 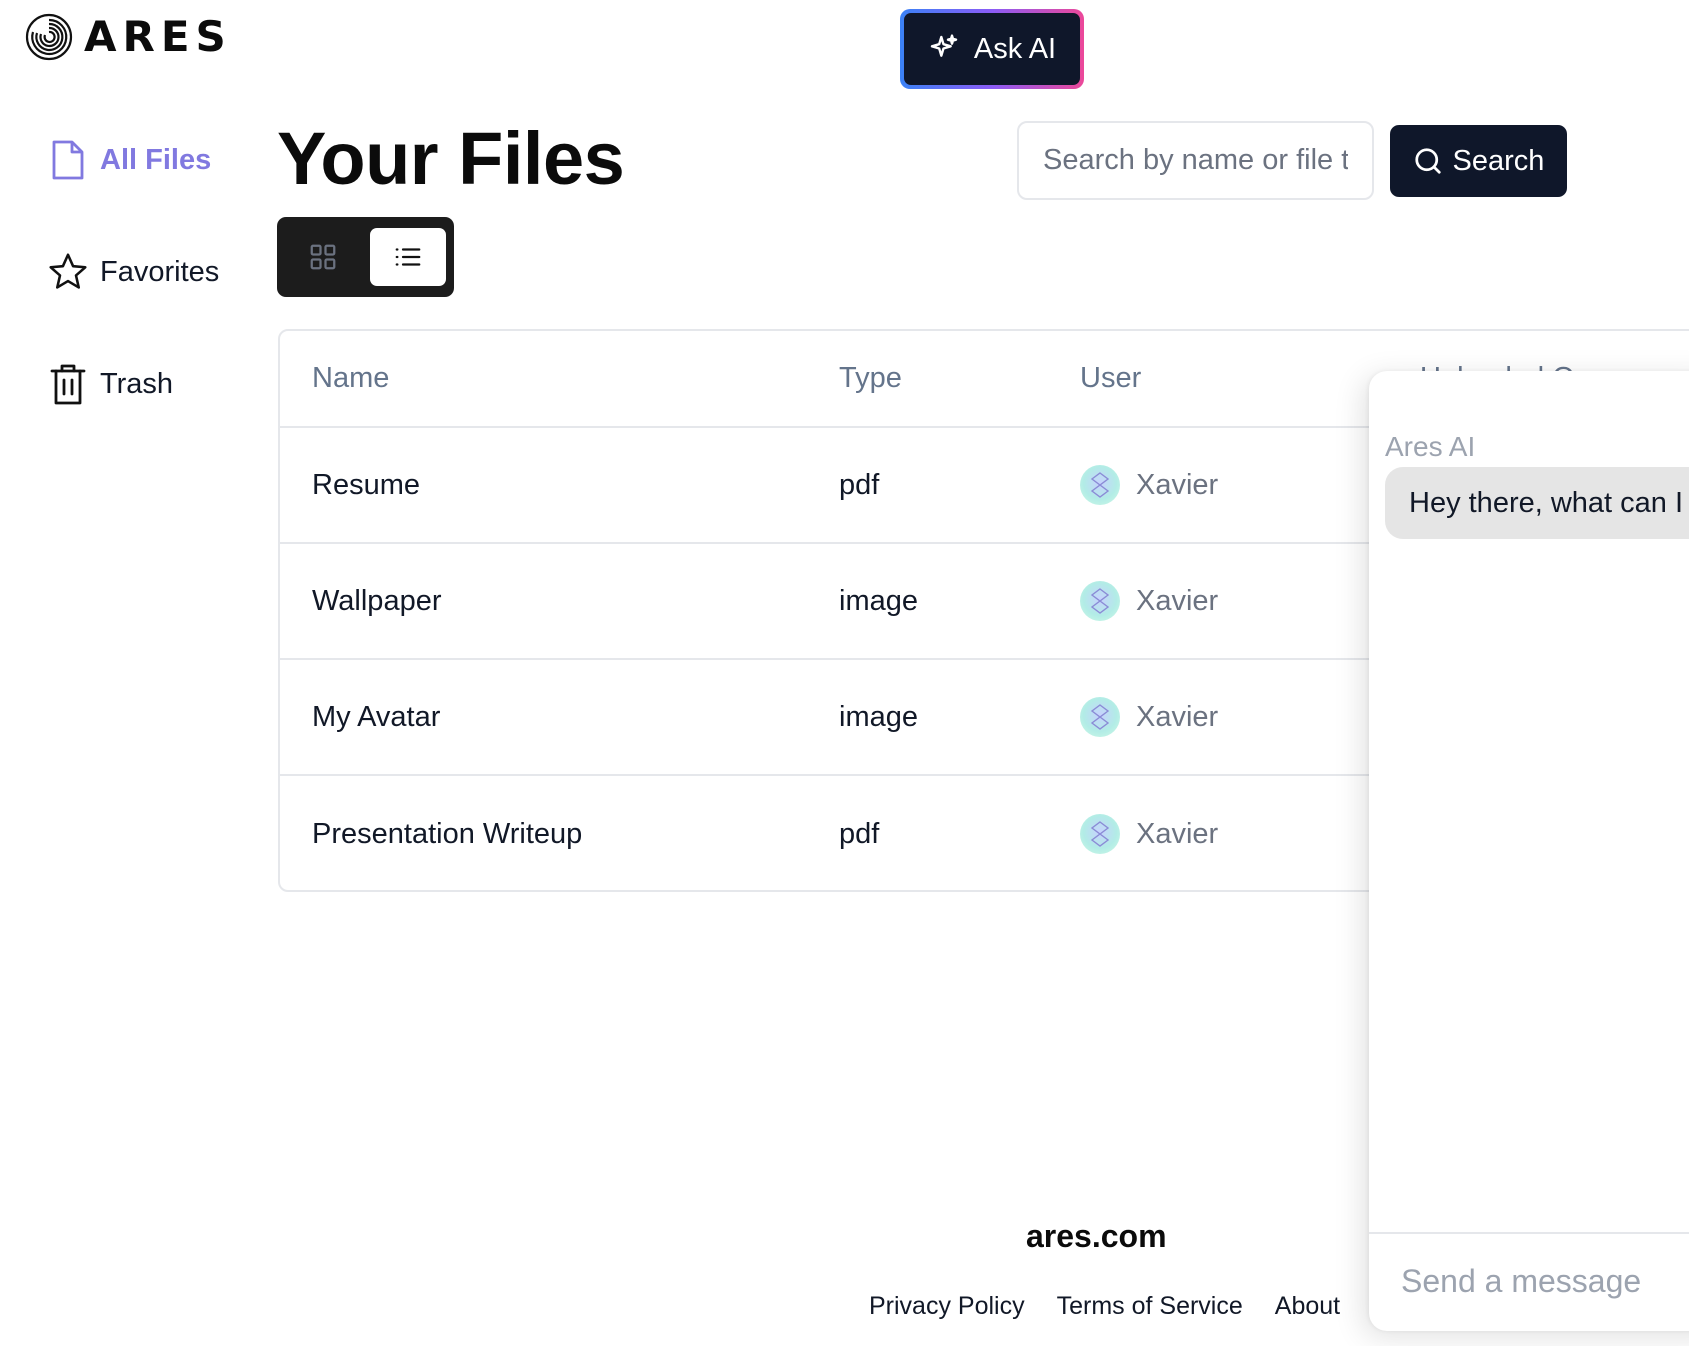 I want to click on ask-ai-button: Ask AI, so click(x=992, y=49).